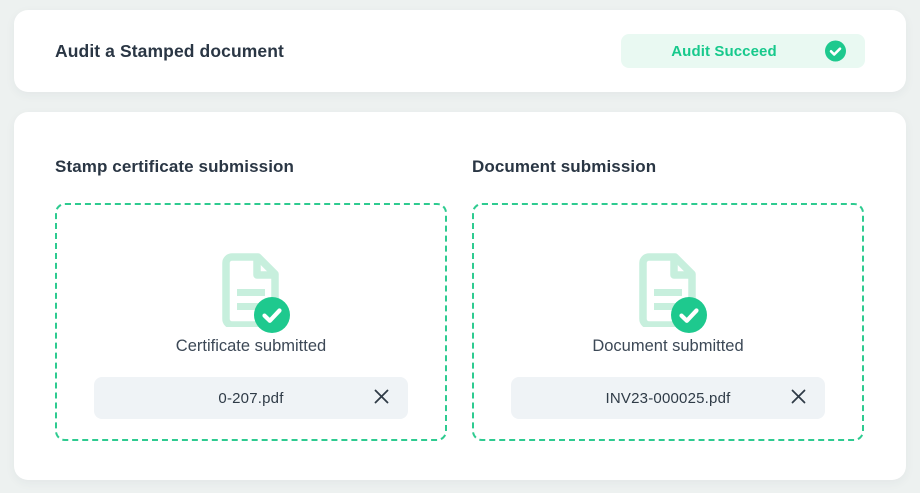 Image resolution: width=920 pixels, height=493 pixels. I want to click on submission-status-text: Certificate submitted, so click(251, 346).